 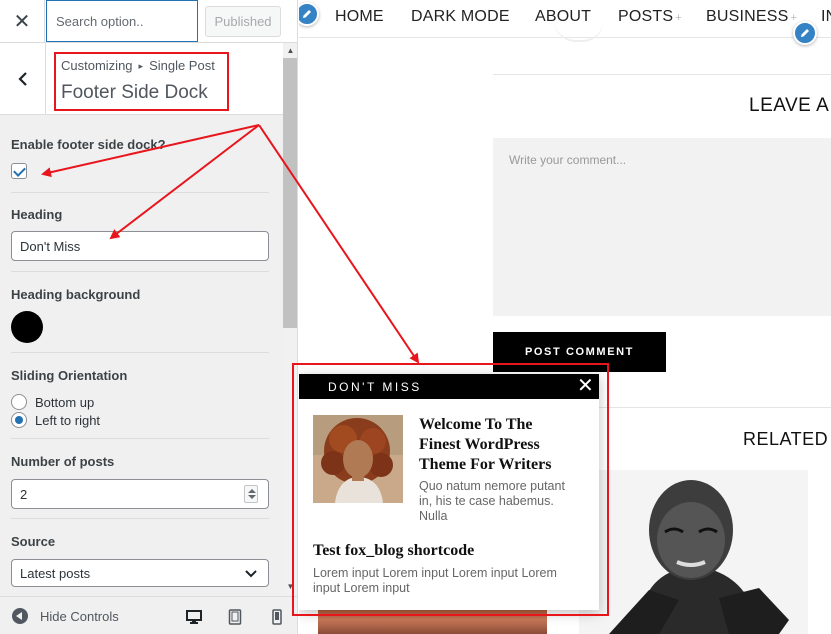 What do you see at coordinates (235, 617) in the screenshot?
I see `tablet-icon` at bounding box center [235, 617].